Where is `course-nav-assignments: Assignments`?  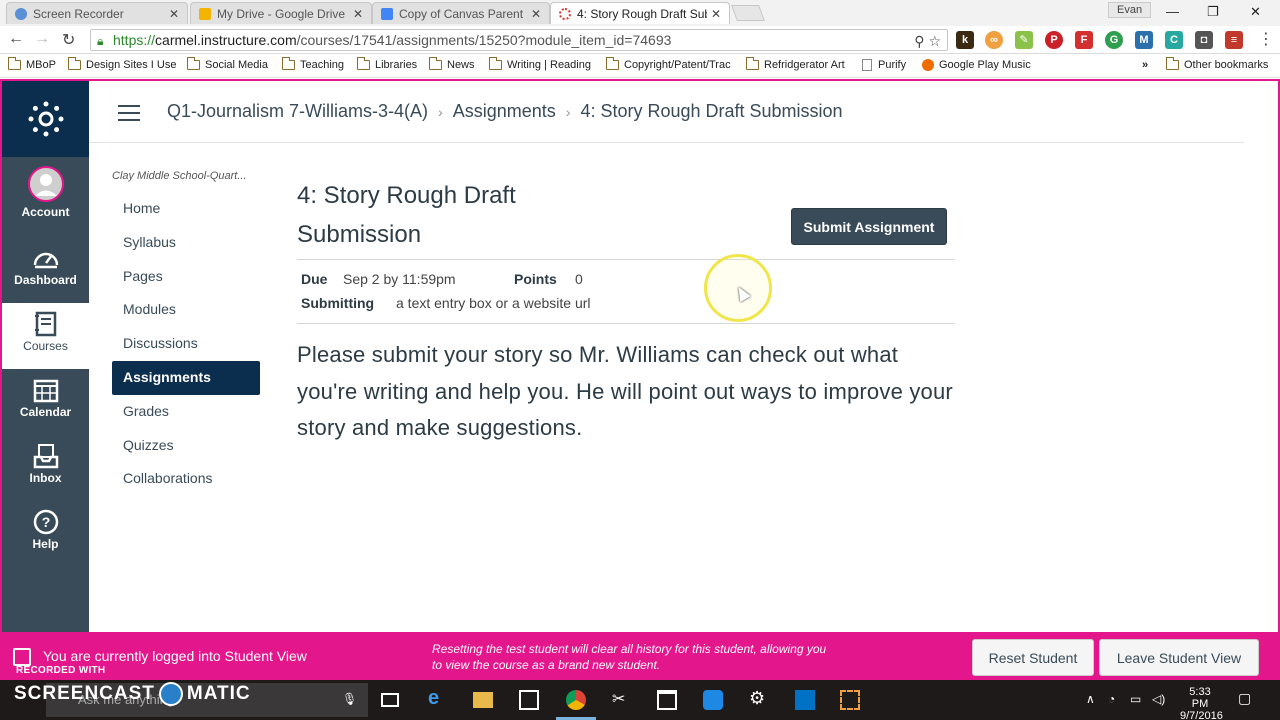 course-nav-assignments: Assignments is located at coordinates (186, 377).